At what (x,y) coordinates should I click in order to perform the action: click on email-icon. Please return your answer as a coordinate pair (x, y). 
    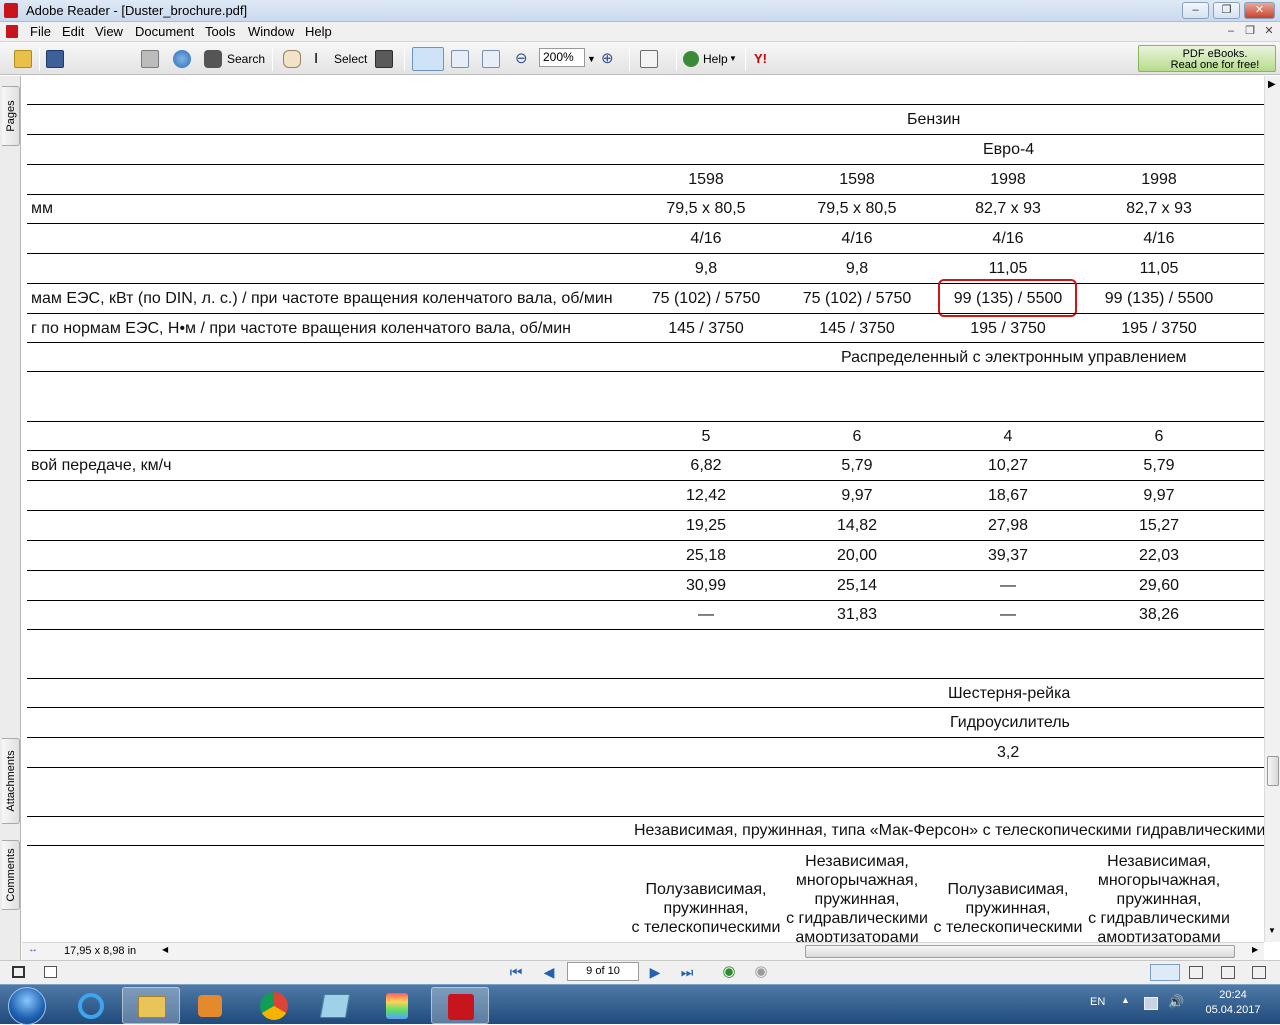
    Looking at the image, I should click on (182, 59).